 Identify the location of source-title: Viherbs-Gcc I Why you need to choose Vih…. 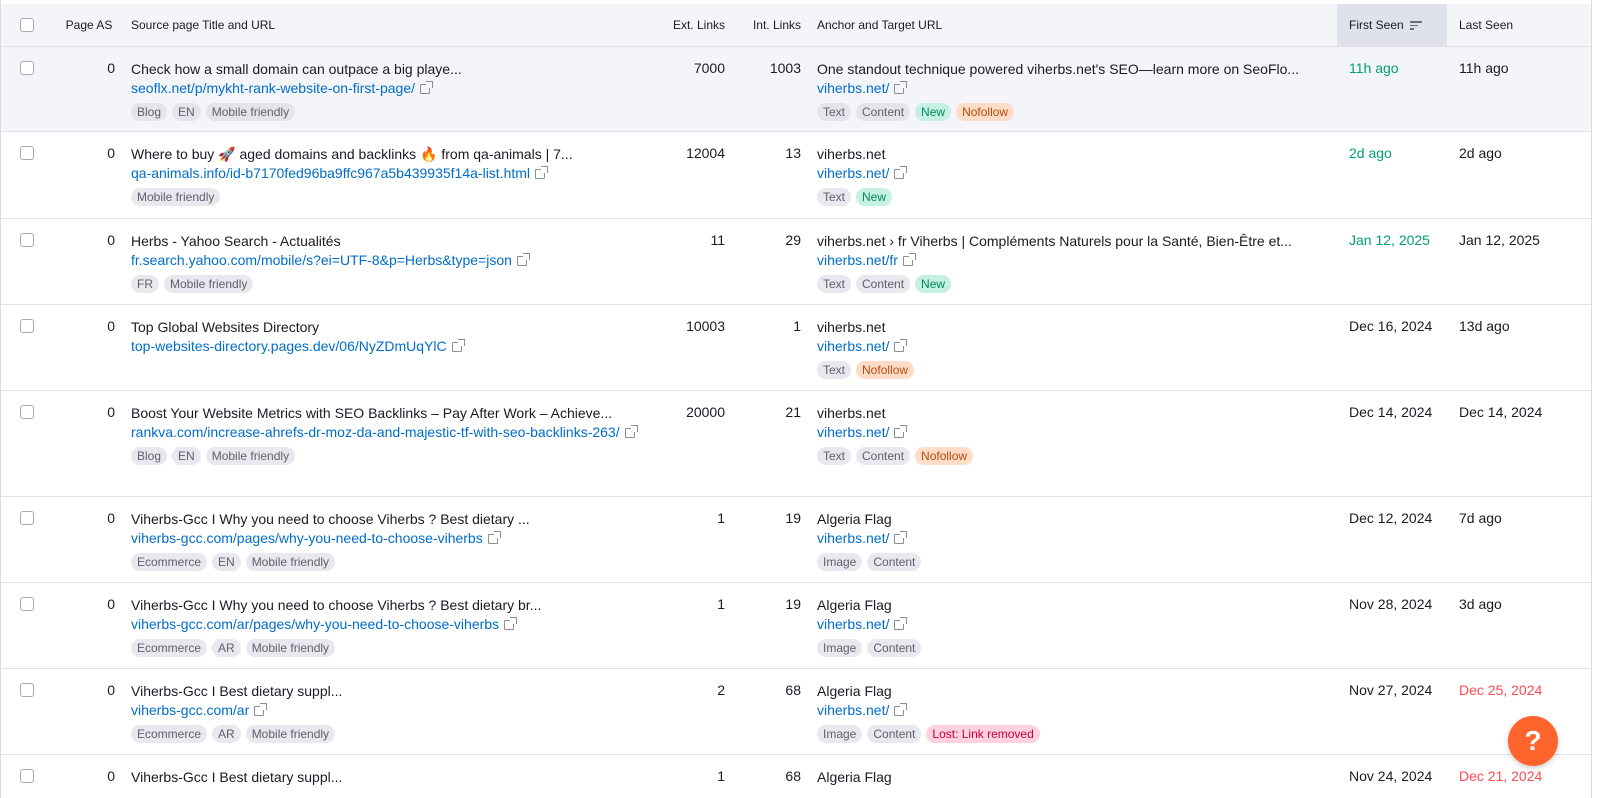
(330, 519).